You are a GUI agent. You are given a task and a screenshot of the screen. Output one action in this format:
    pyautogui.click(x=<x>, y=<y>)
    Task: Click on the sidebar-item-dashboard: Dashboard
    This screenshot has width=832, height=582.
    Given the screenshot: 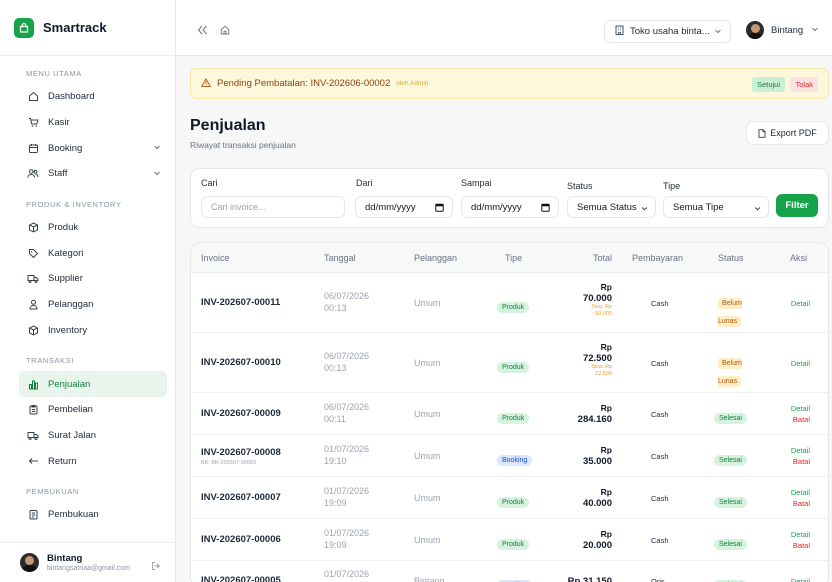 What is the action you would take?
    pyautogui.click(x=93, y=97)
    